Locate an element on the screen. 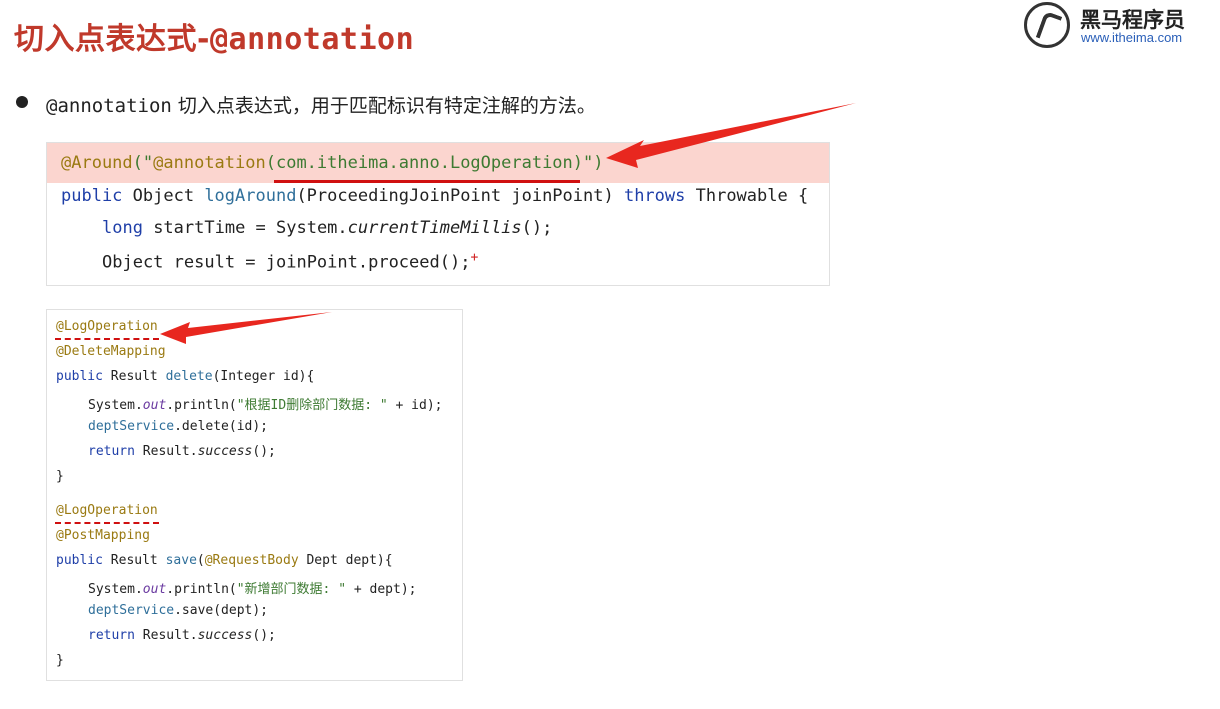 This screenshot has width=1220, height=709. arrow-to-pointcut is located at coordinates (731, 135).